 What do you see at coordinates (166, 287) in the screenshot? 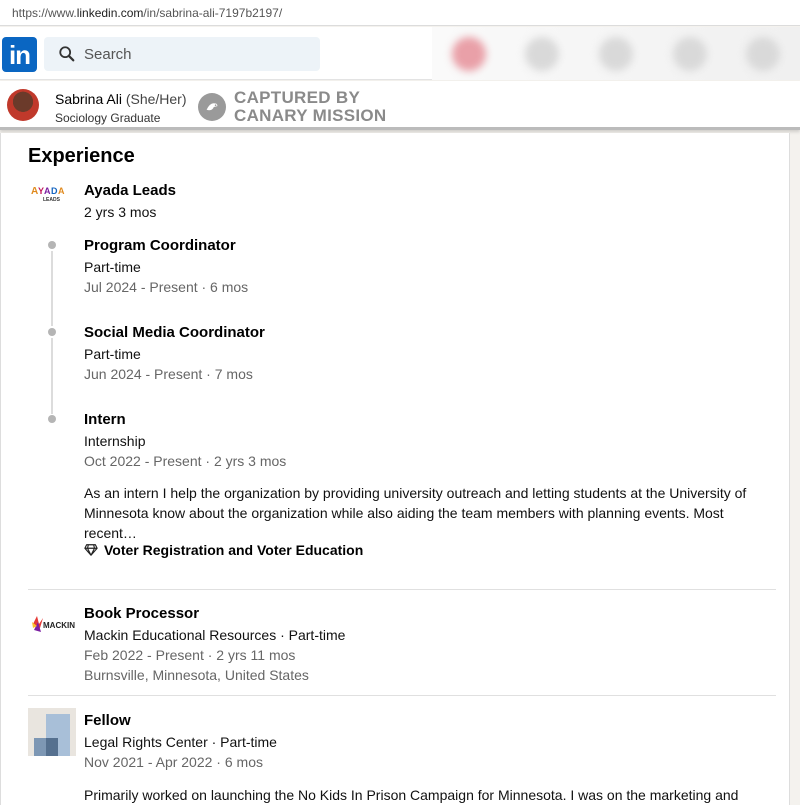
I see `role-dates: Jul 2024 - Present · 6 mos` at bounding box center [166, 287].